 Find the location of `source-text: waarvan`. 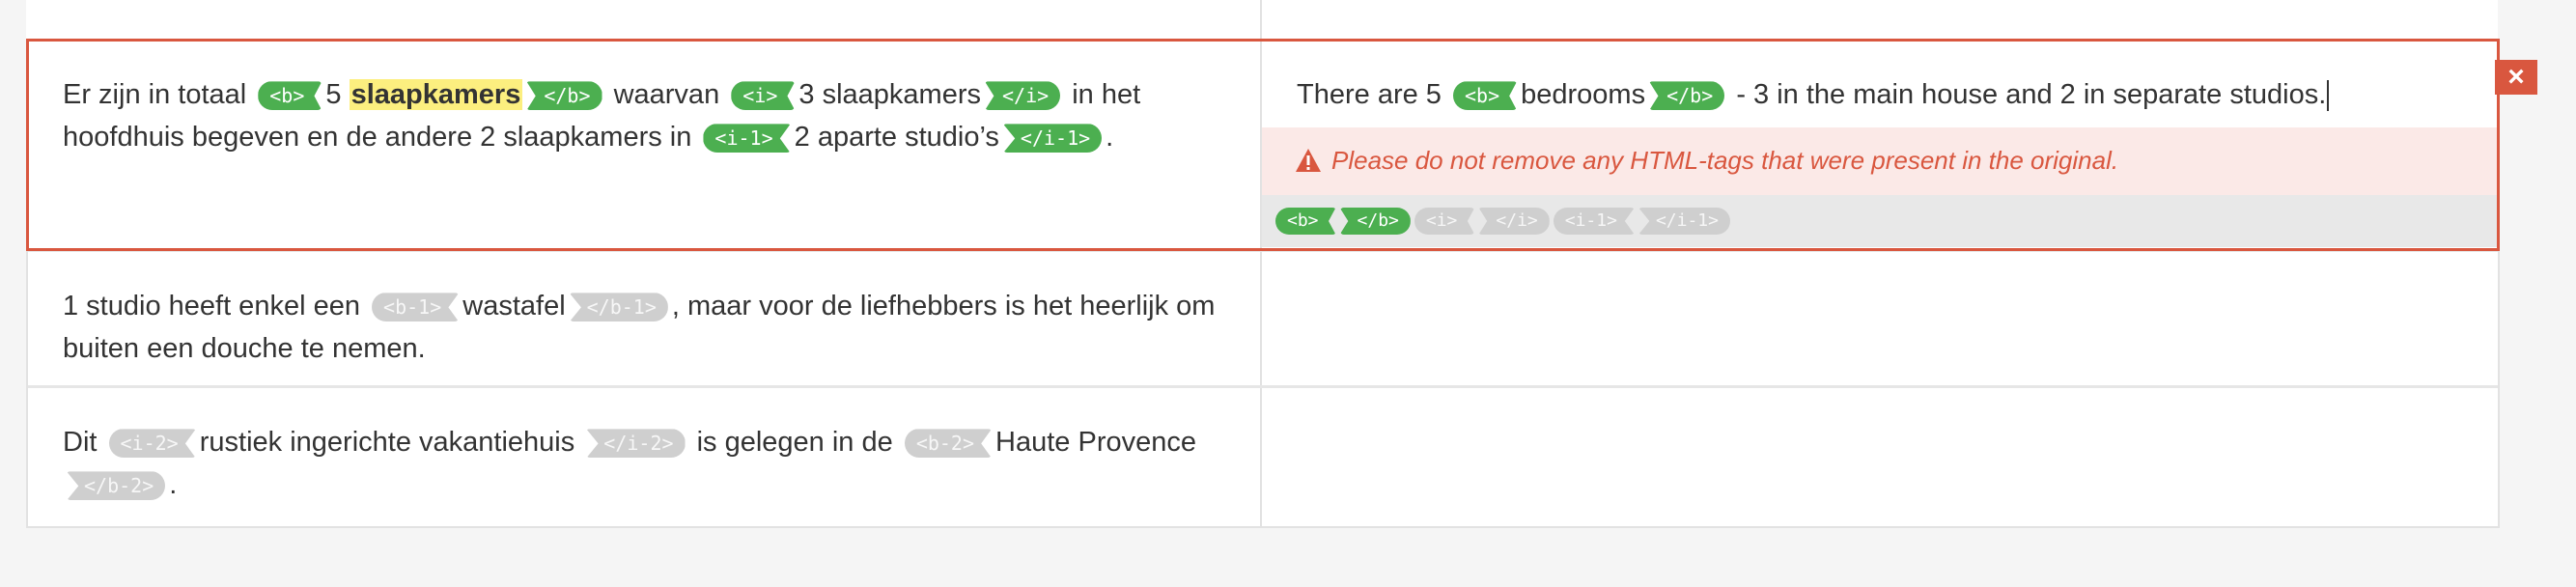

source-text: waarvan is located at coordinates (666, 94).